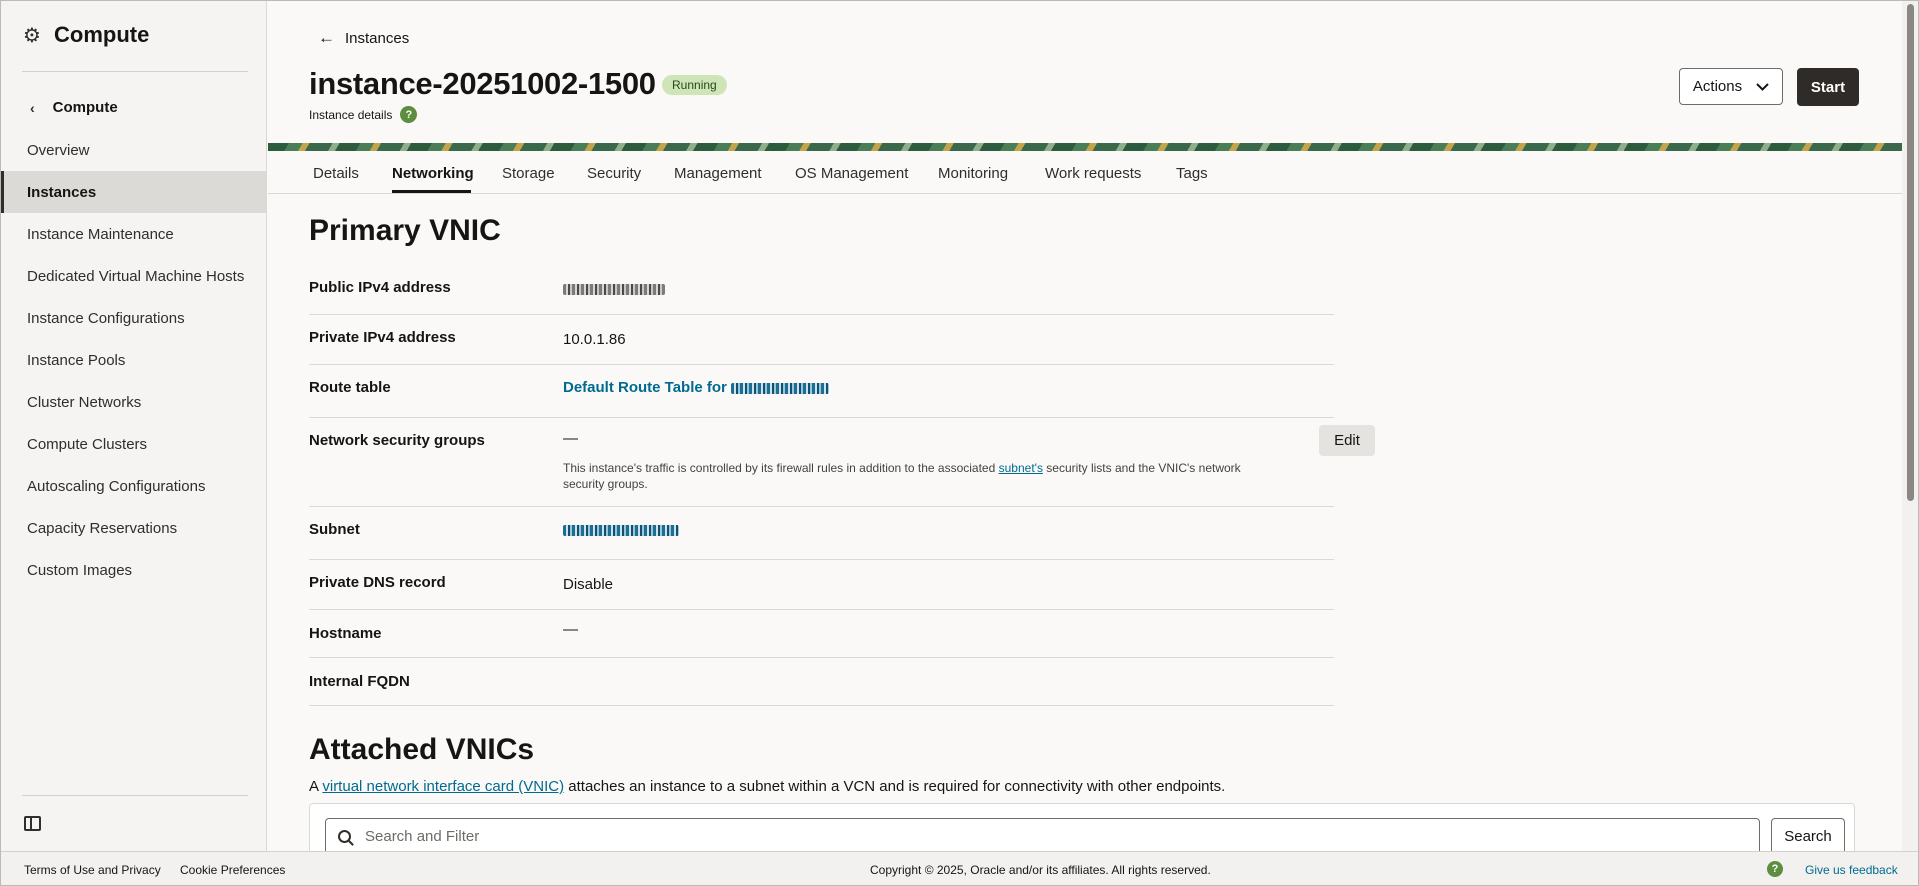 This screenshot has width=1919, height=886. What do you see at coordinates (344, 836) in the screenshot?
I see `search-icon` at bounding box center [344, 836].